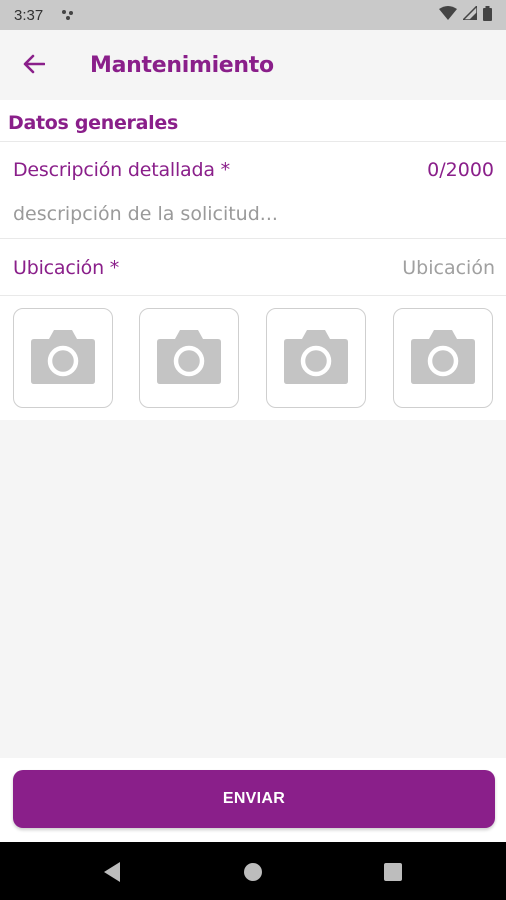 This screenshot has height=900, width=506. I want to click on app-bar: Mantenimiento, so click(253, 65).